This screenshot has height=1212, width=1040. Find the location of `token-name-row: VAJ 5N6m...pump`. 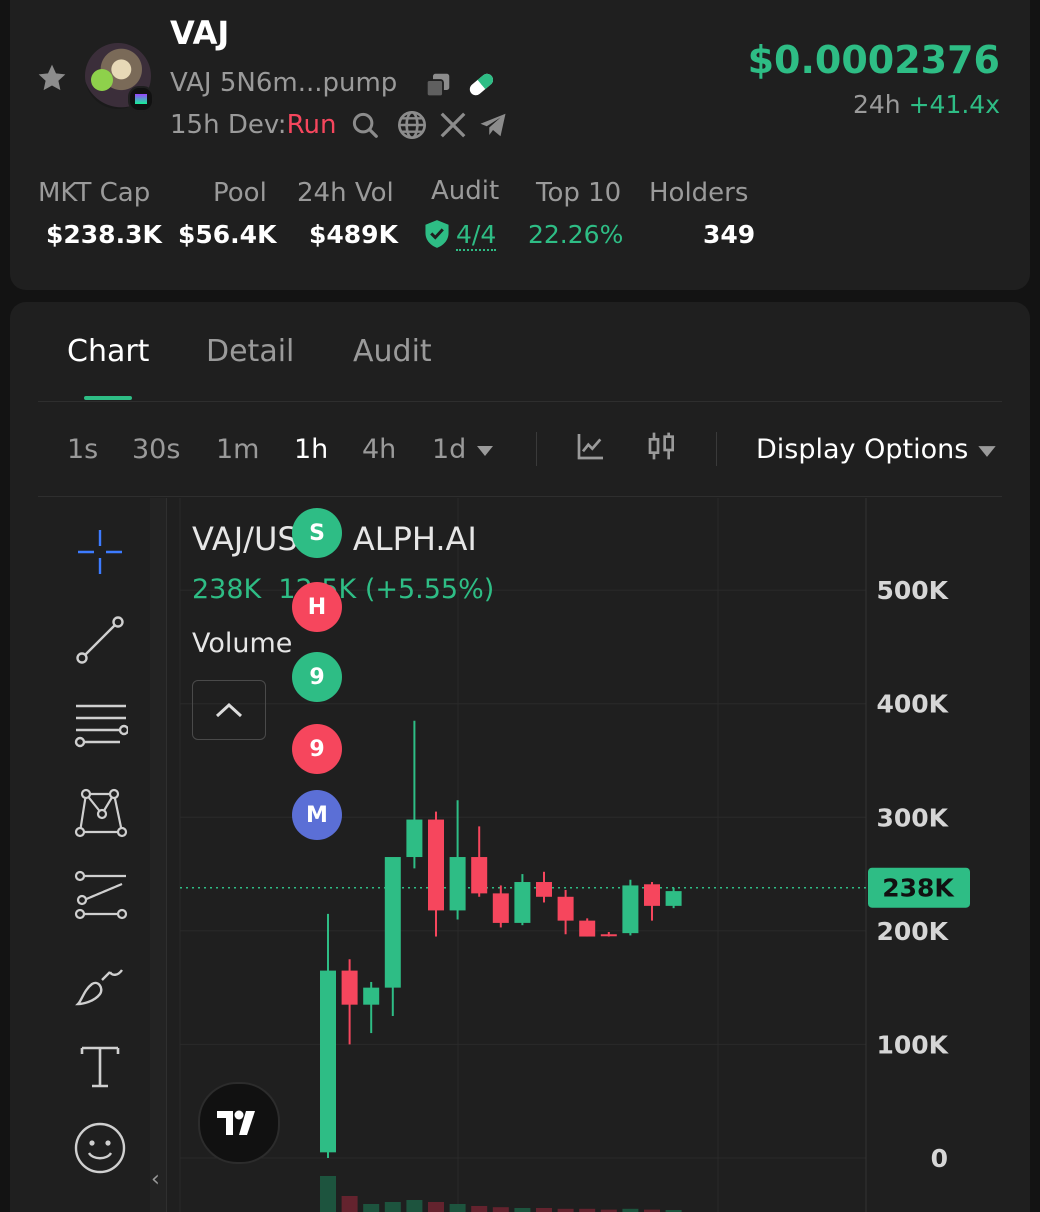

token-name-row: VAJ 5N6m...pump is located at coordinates (283, 83).